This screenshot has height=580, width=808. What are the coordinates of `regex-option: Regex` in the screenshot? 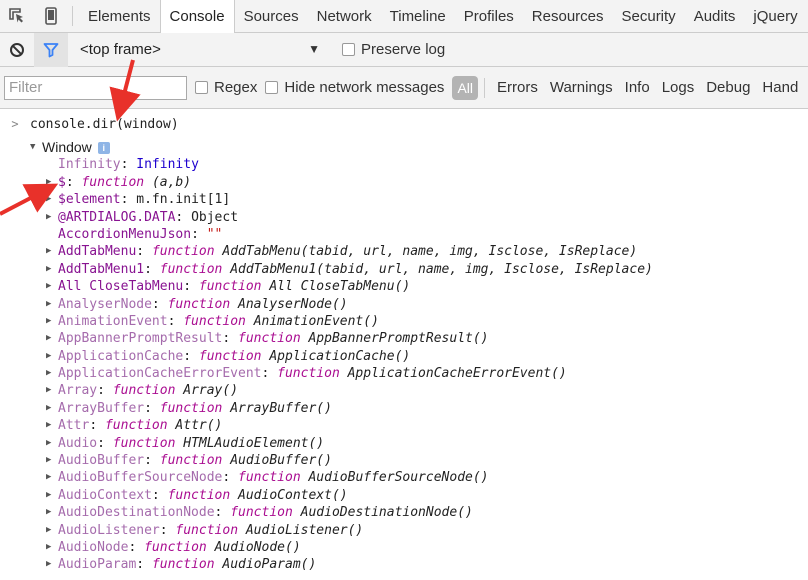 It's located at (226, 87).